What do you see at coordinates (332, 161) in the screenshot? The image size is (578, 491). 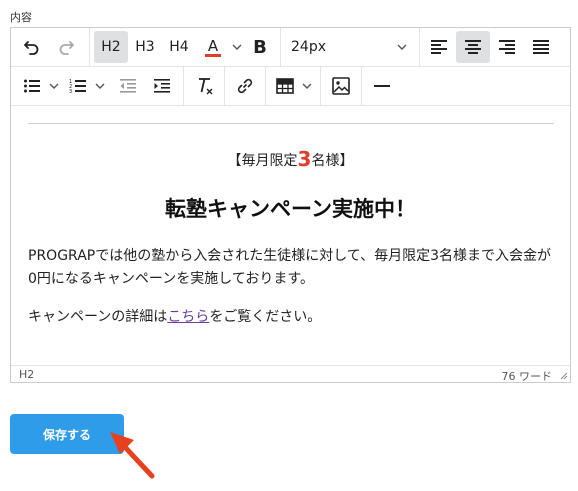 I see `promo-suffix: 名様】` at bounding box center [332, 161].